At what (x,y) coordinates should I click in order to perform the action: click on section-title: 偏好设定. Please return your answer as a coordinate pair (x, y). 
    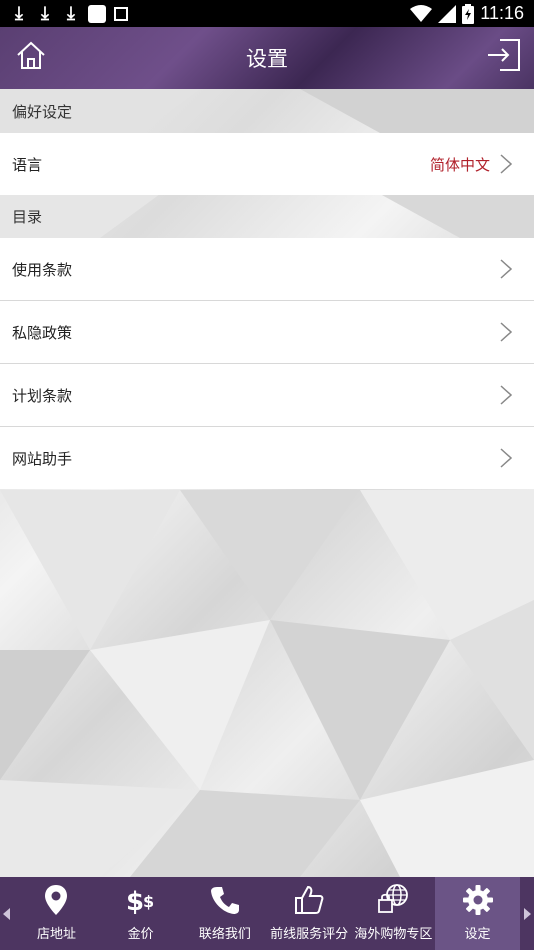
    Looking at the image, I should click on (42, 111).